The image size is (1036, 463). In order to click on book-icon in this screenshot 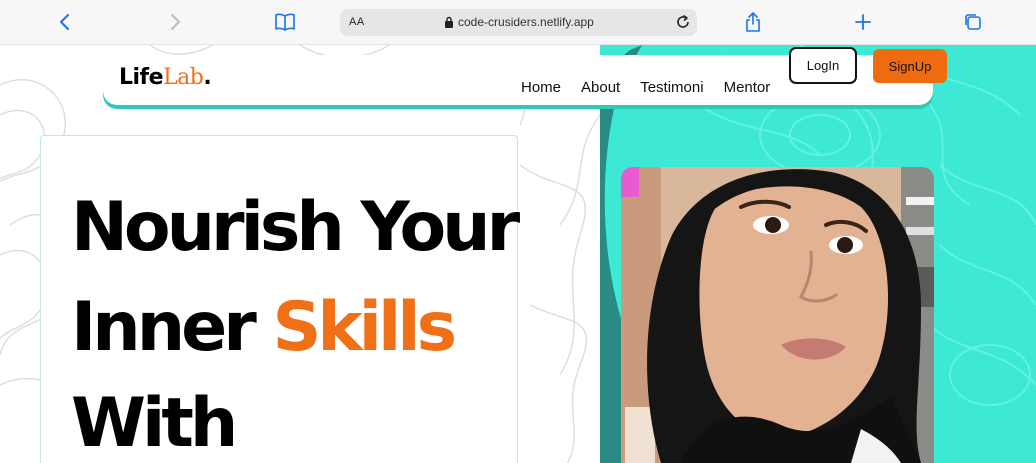, I will do `click(285, 22)`.